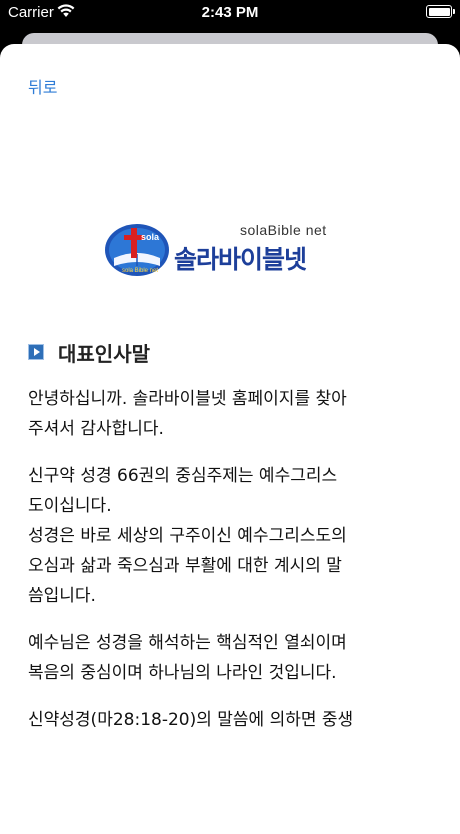  I want to click on back-button: 뒤로, so click(42, 86).